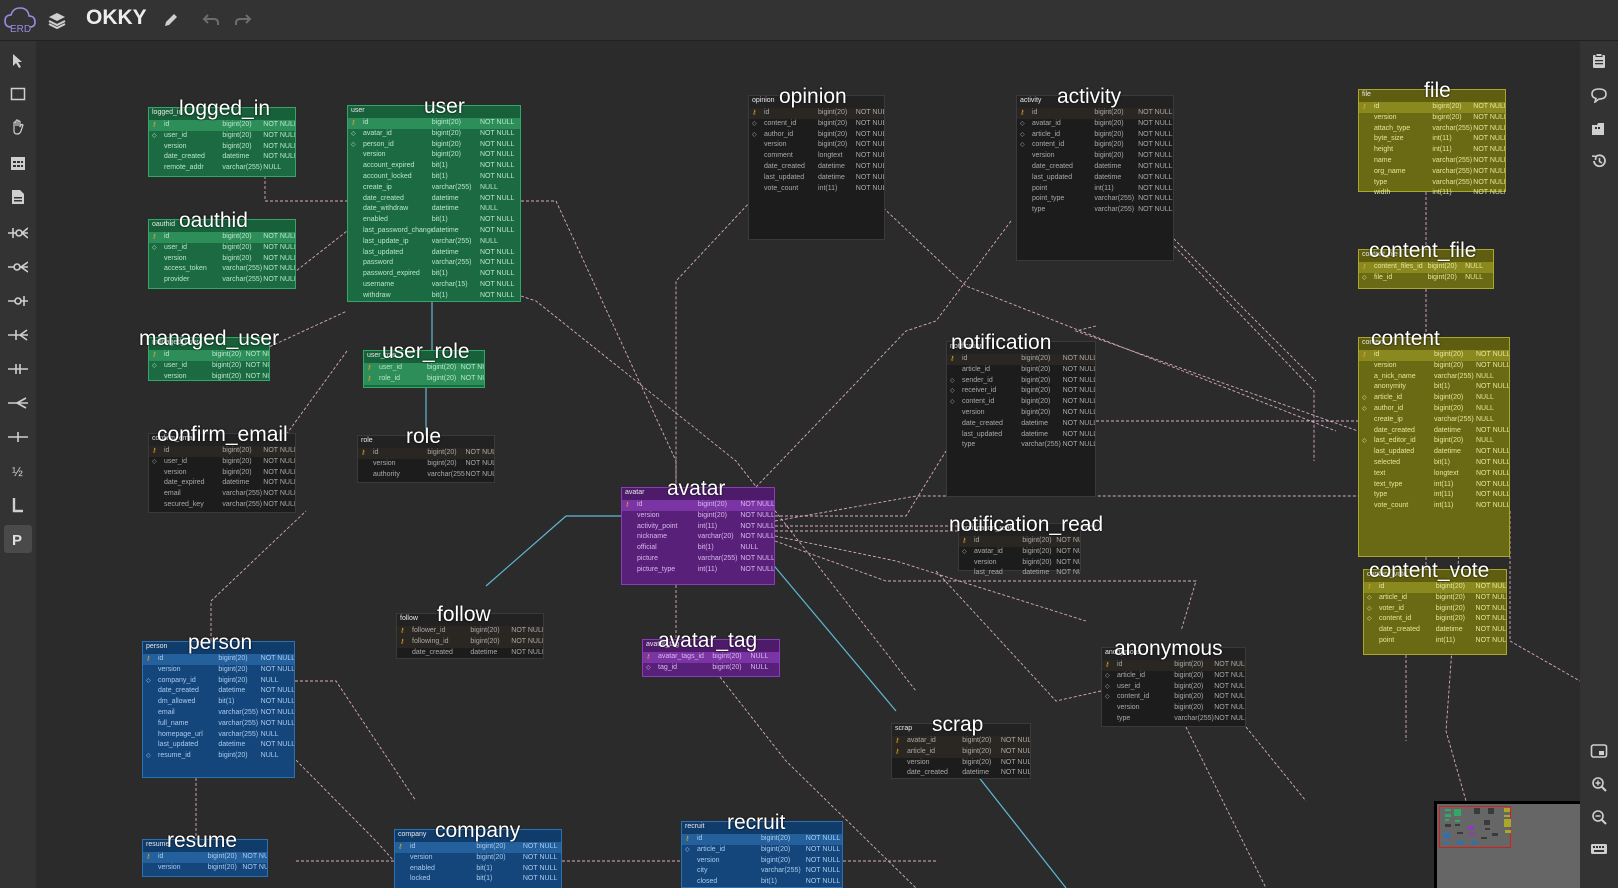 The width and height of the screenshot is (1618, 888). What do you see at coordinates (1095, 199) in the screenshot?
I see `column-row: point_type varchar(255) NOT NULL` at bounding box center [1095, 199].